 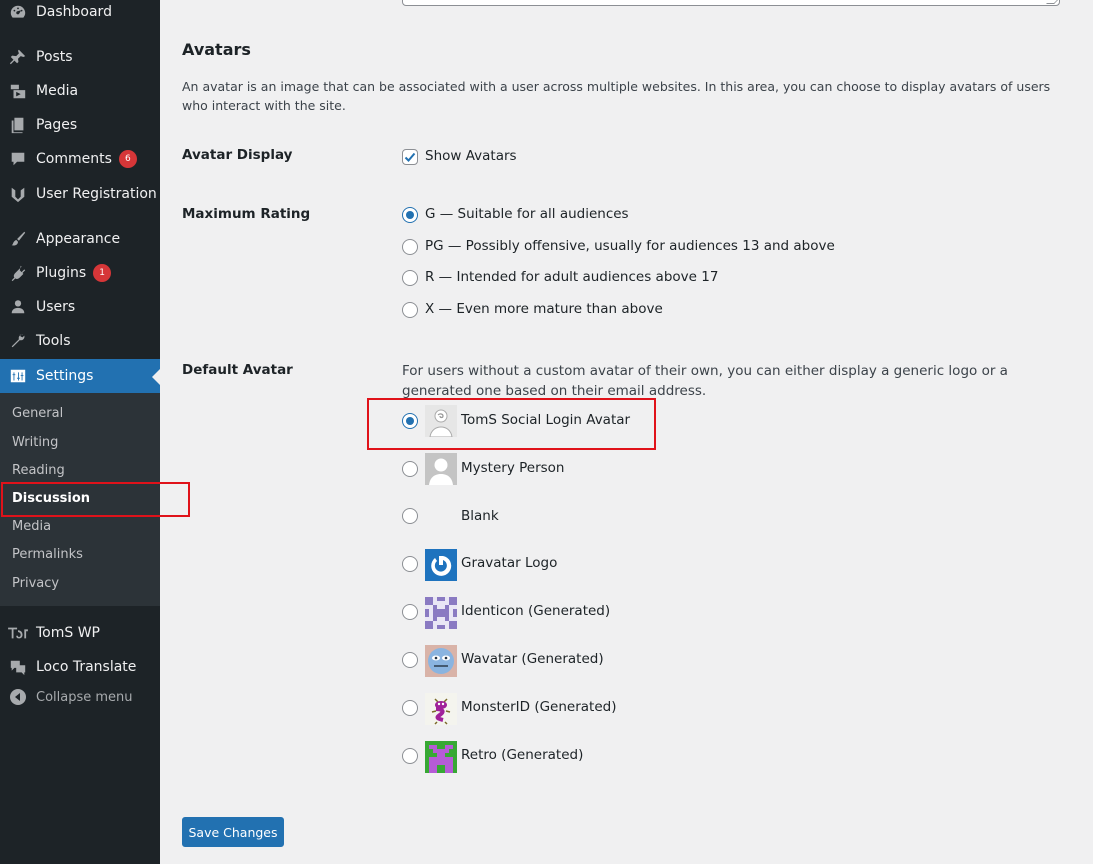 I want to click on menu-label: Appearance, so click(x=78, y=239).